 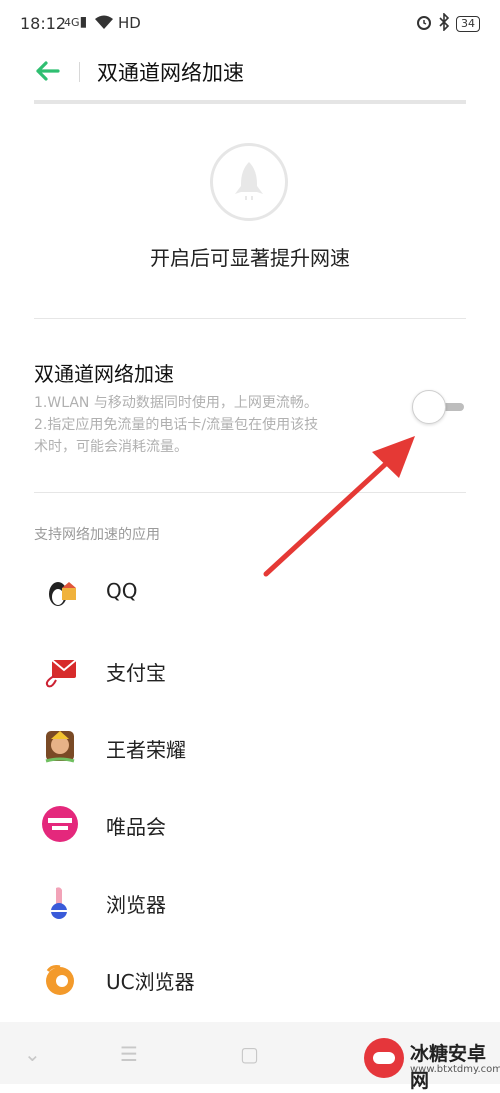 I want to click on app-name: 支付宝, so click(x=136, y=673).